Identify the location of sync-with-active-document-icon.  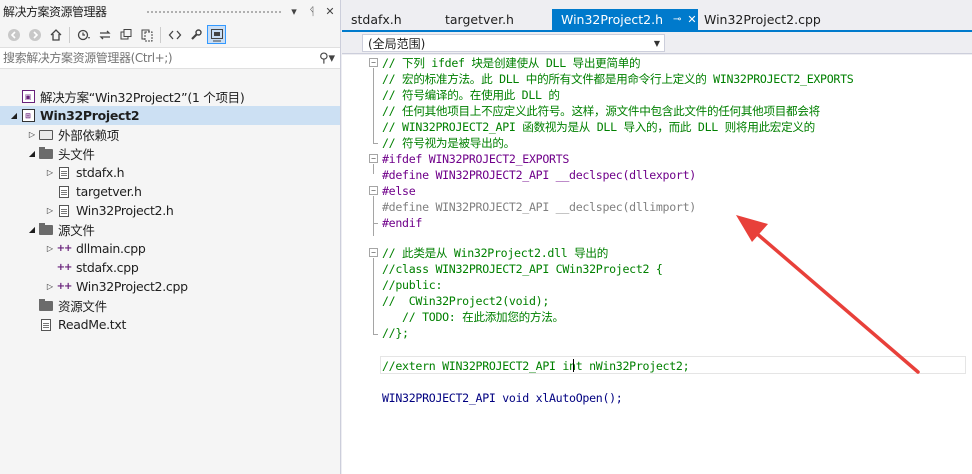
(104, 34).